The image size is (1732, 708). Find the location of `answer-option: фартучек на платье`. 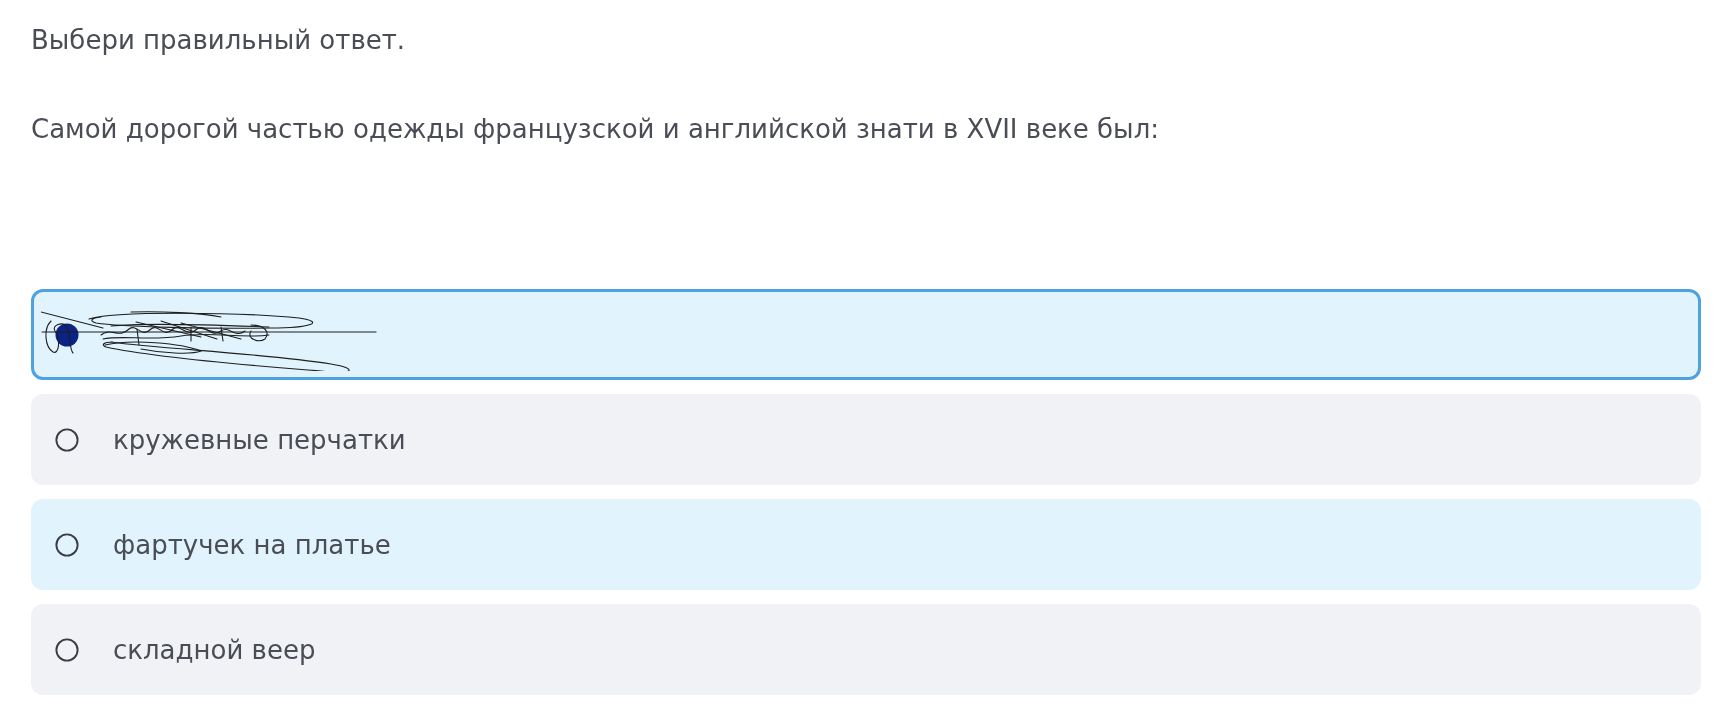

answer-option: фартучек на платье is located at coordinates (866, 544).